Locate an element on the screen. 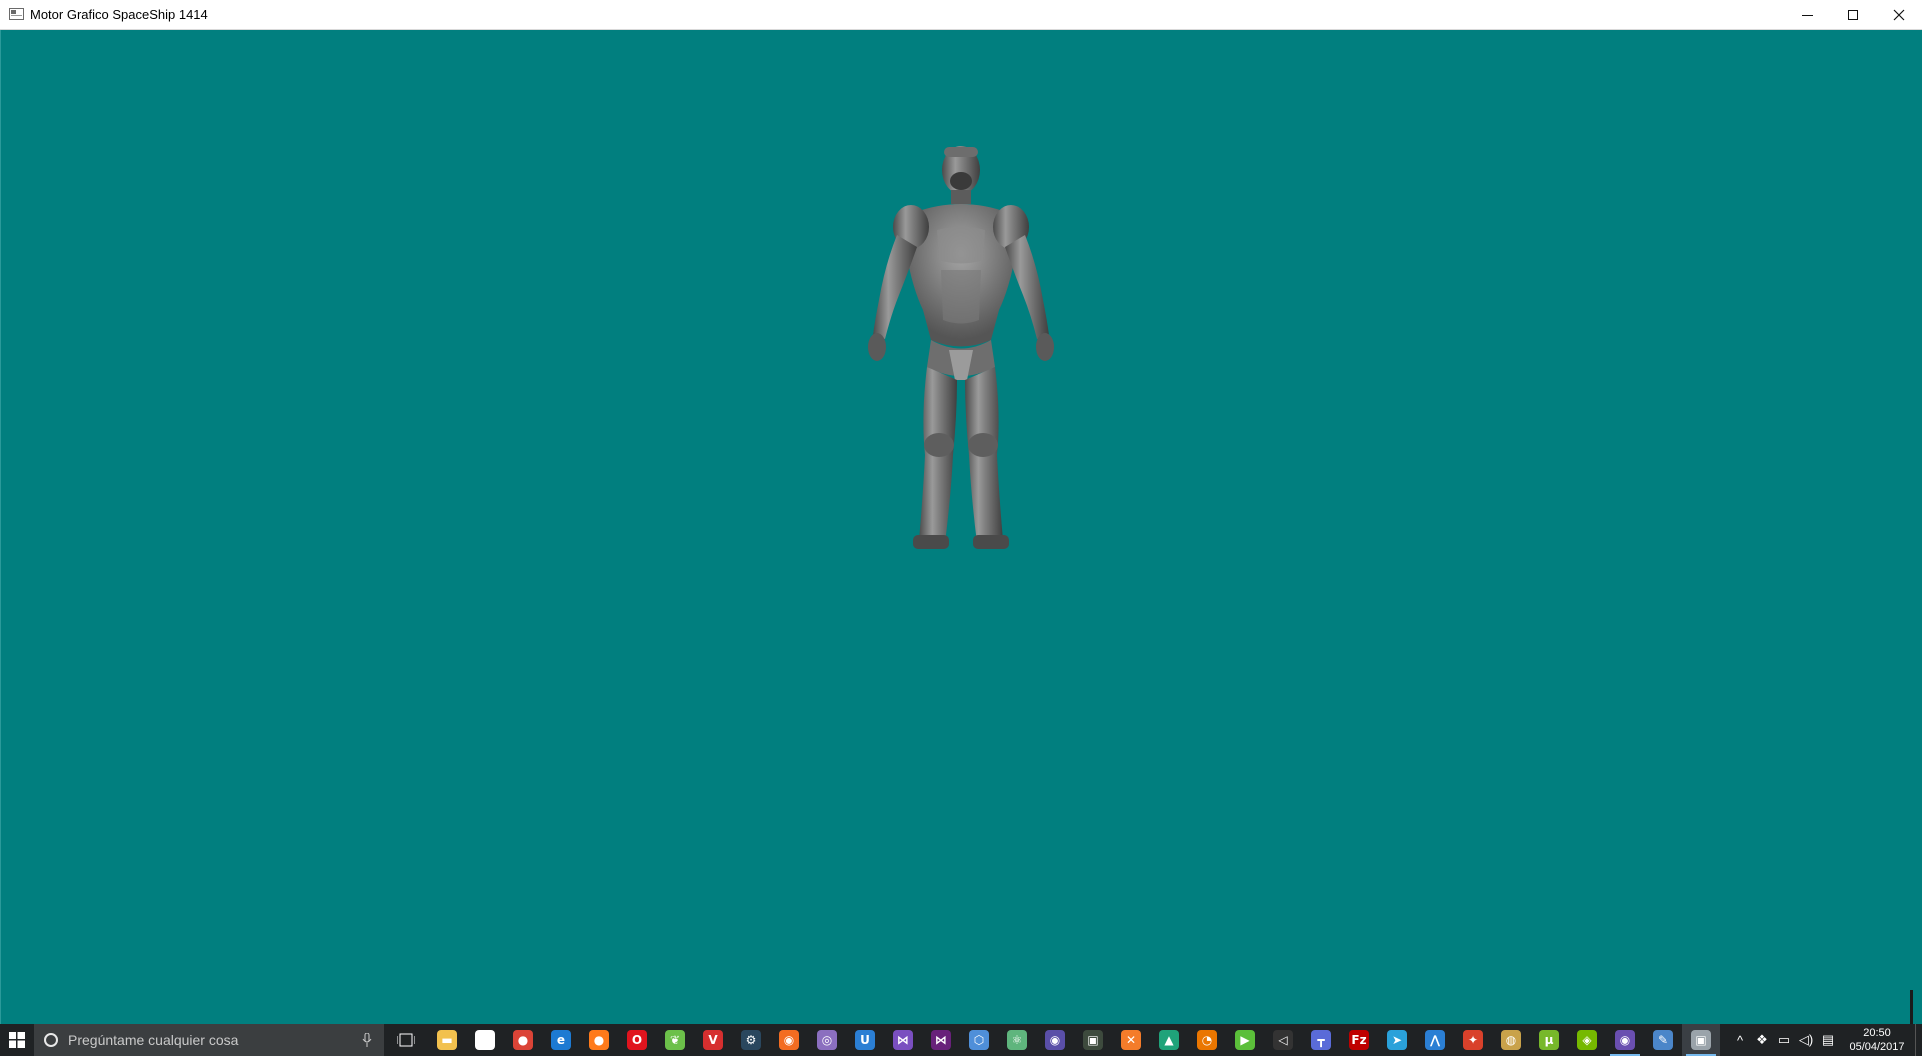 Image resolution: width=1922 pixels, height=1056 pixels. taskbar-app-atom: ⚛ is located at coordinates (1017, 1040).